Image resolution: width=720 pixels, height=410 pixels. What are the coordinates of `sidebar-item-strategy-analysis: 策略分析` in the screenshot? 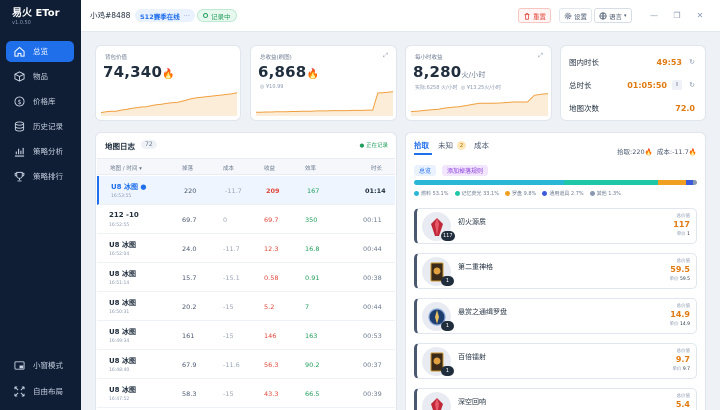 It's located at (40, 151).